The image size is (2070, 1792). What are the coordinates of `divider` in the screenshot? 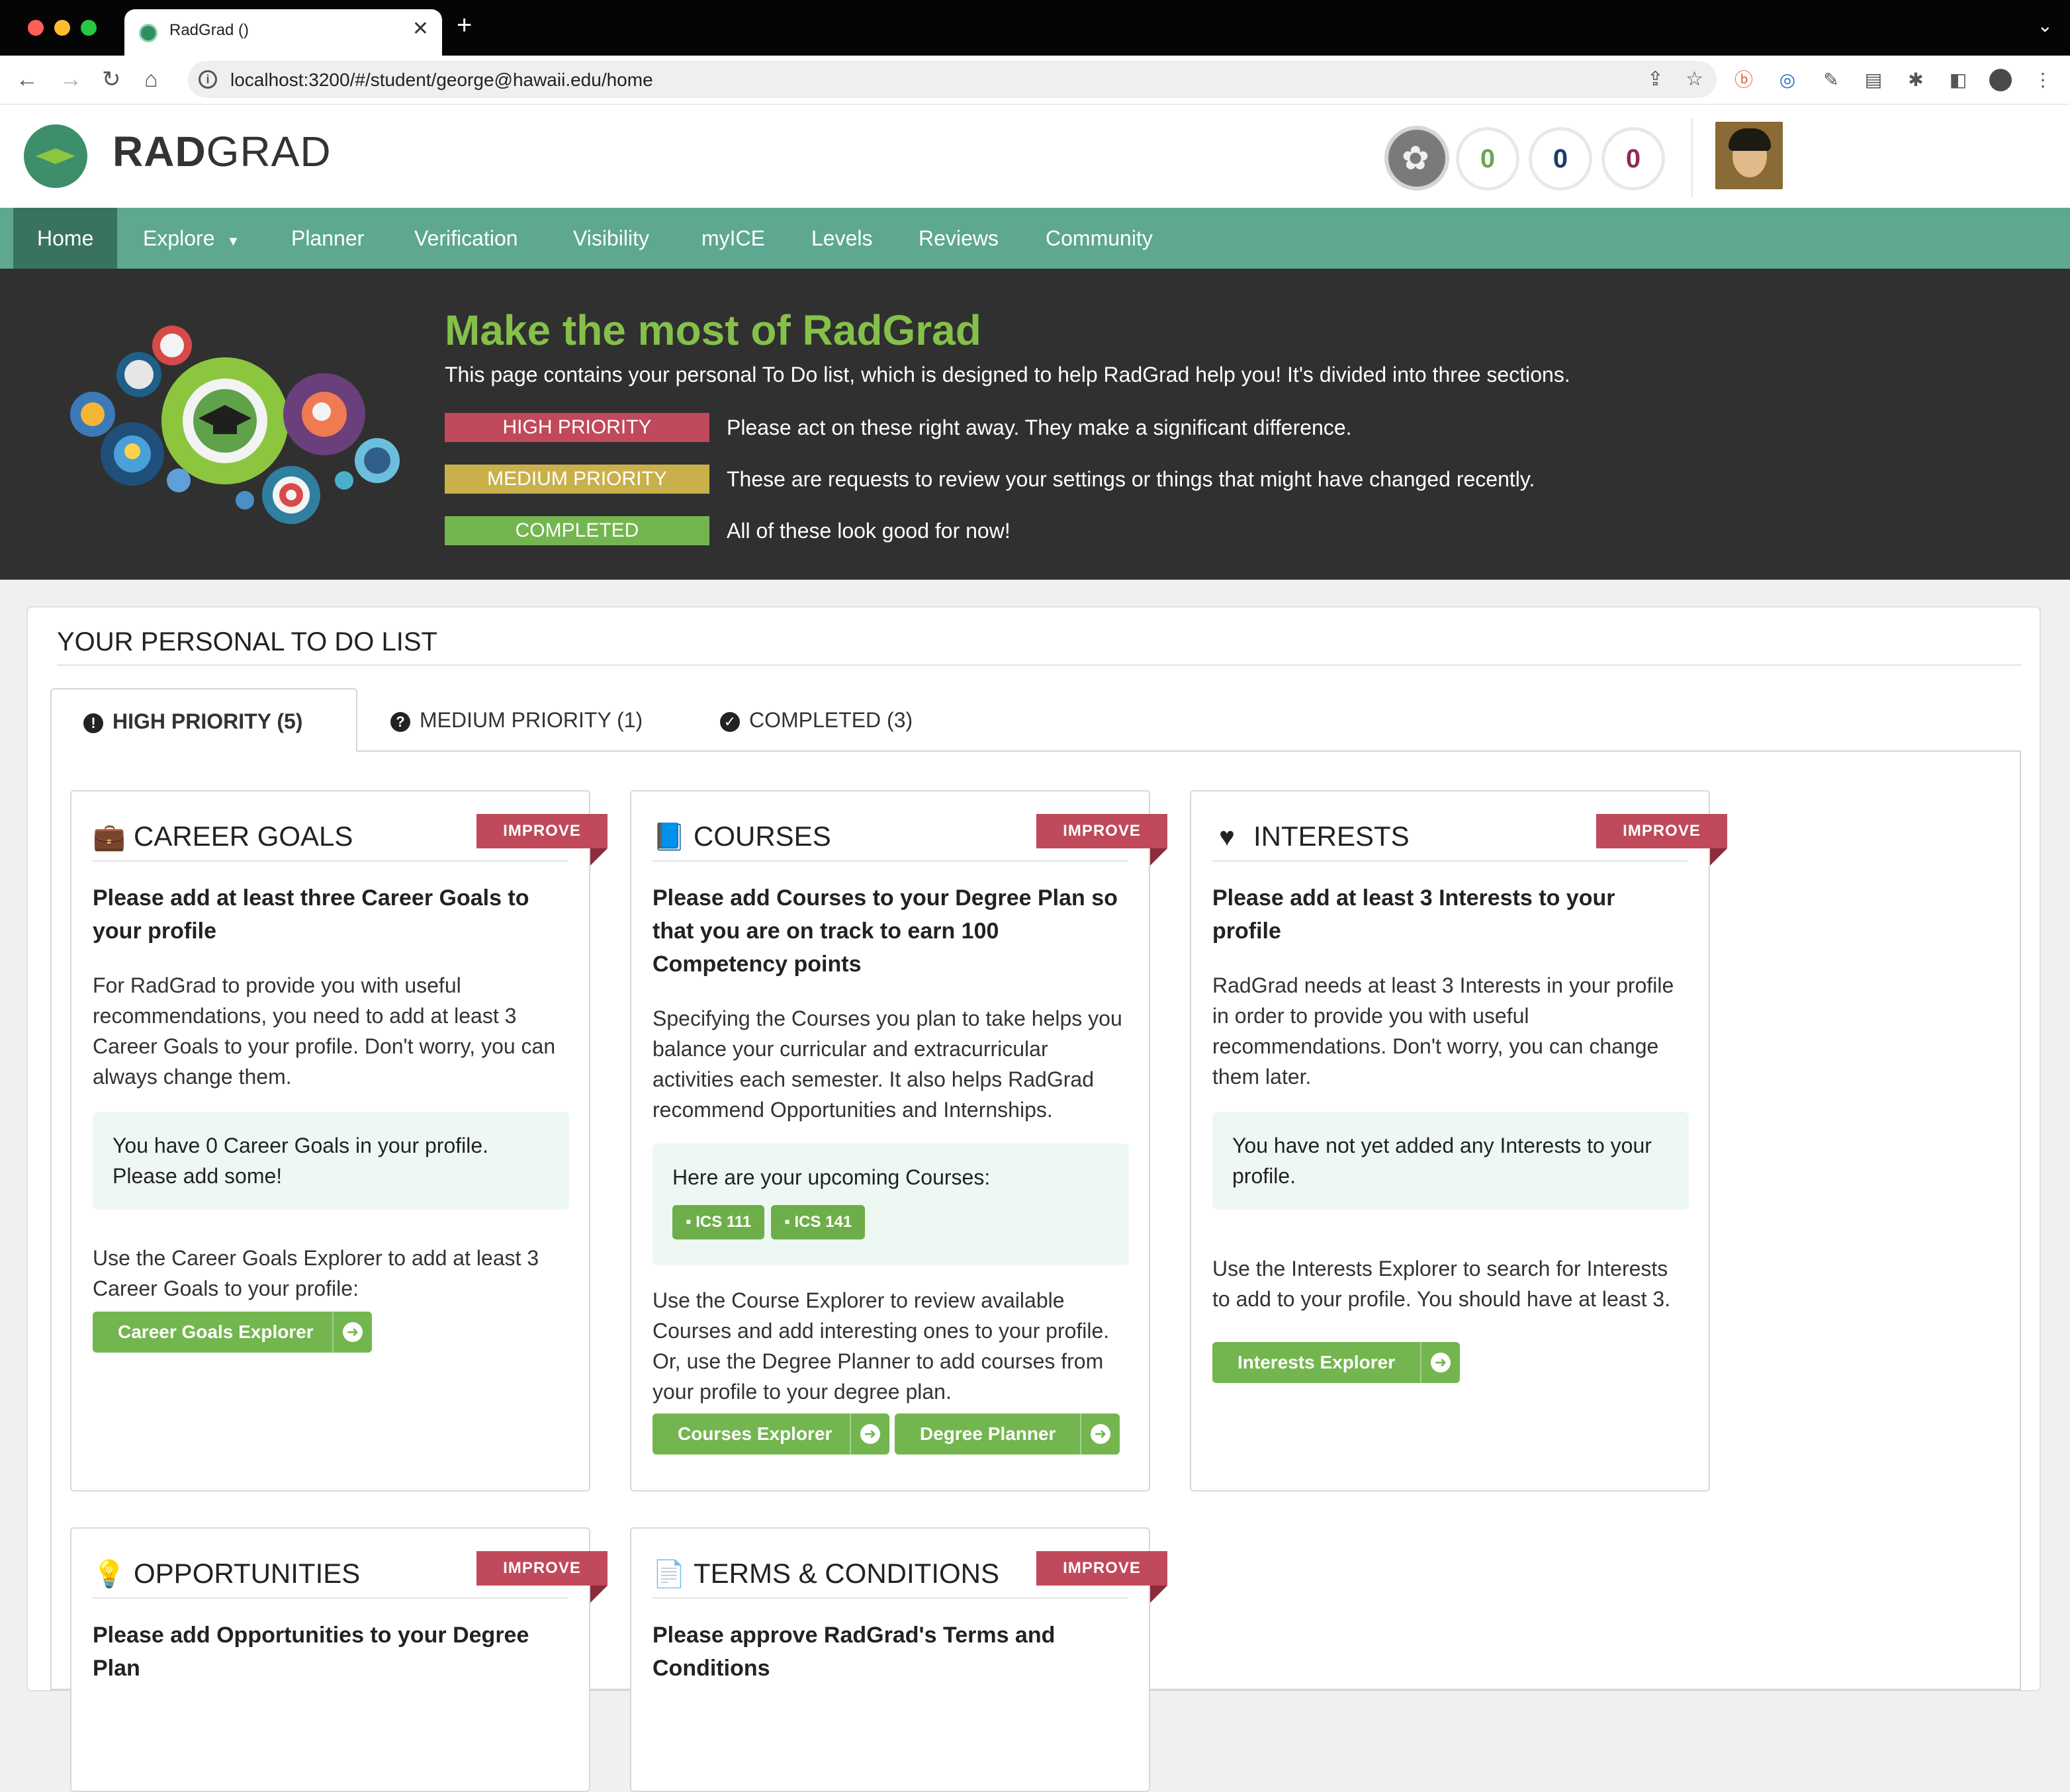 It's located at (1039, 665).